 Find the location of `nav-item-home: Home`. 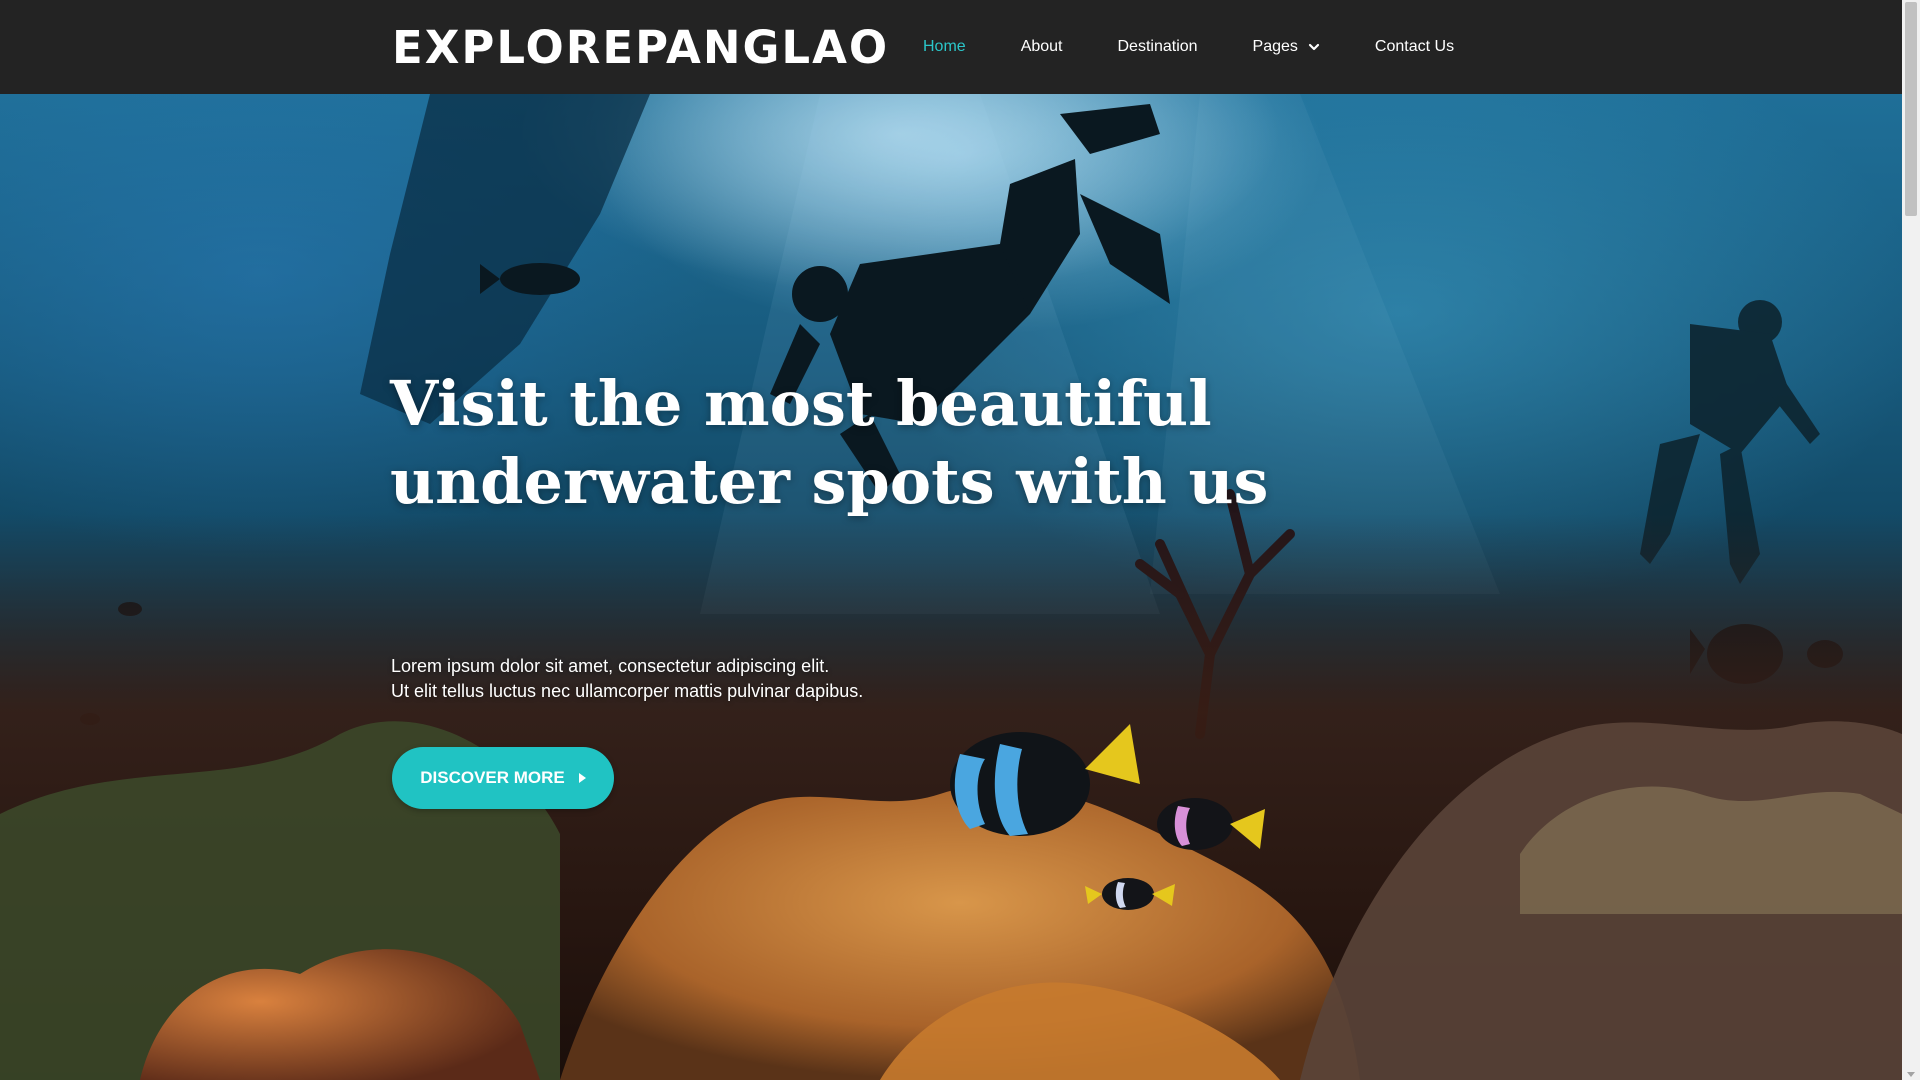

nav-item-home: Home is located at coordinates (944, 47).